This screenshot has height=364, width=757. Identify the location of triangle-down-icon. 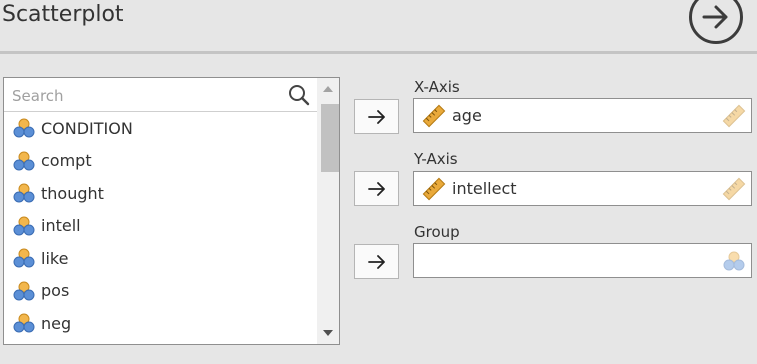
(328, 333).